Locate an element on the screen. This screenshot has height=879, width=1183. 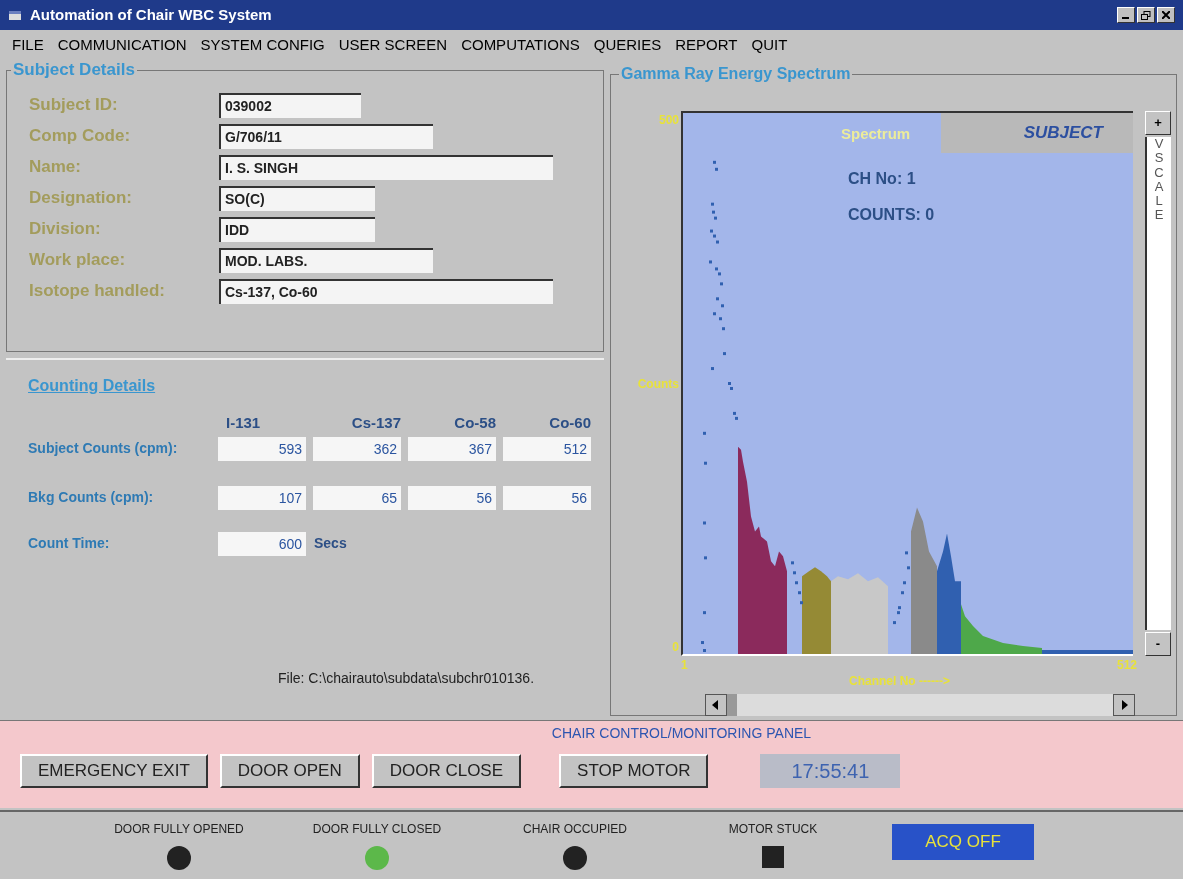
row-label: Count Time: is located at coordinates (69, 543).